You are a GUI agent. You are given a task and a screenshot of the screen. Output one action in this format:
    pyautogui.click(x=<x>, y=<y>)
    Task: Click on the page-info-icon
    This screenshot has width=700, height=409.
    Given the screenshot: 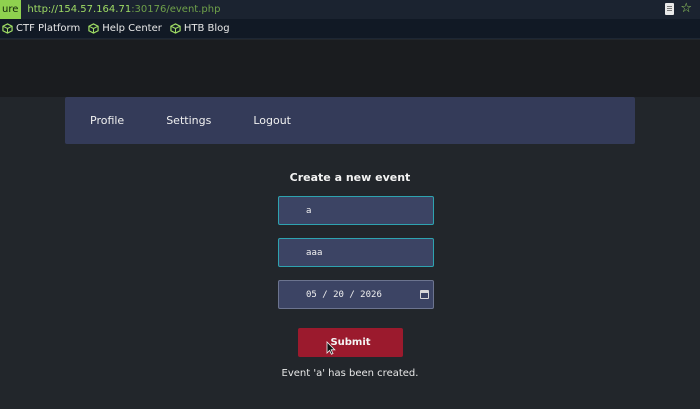 What is the action you would take?
    pyautogui.click(x=670, y=8)
    